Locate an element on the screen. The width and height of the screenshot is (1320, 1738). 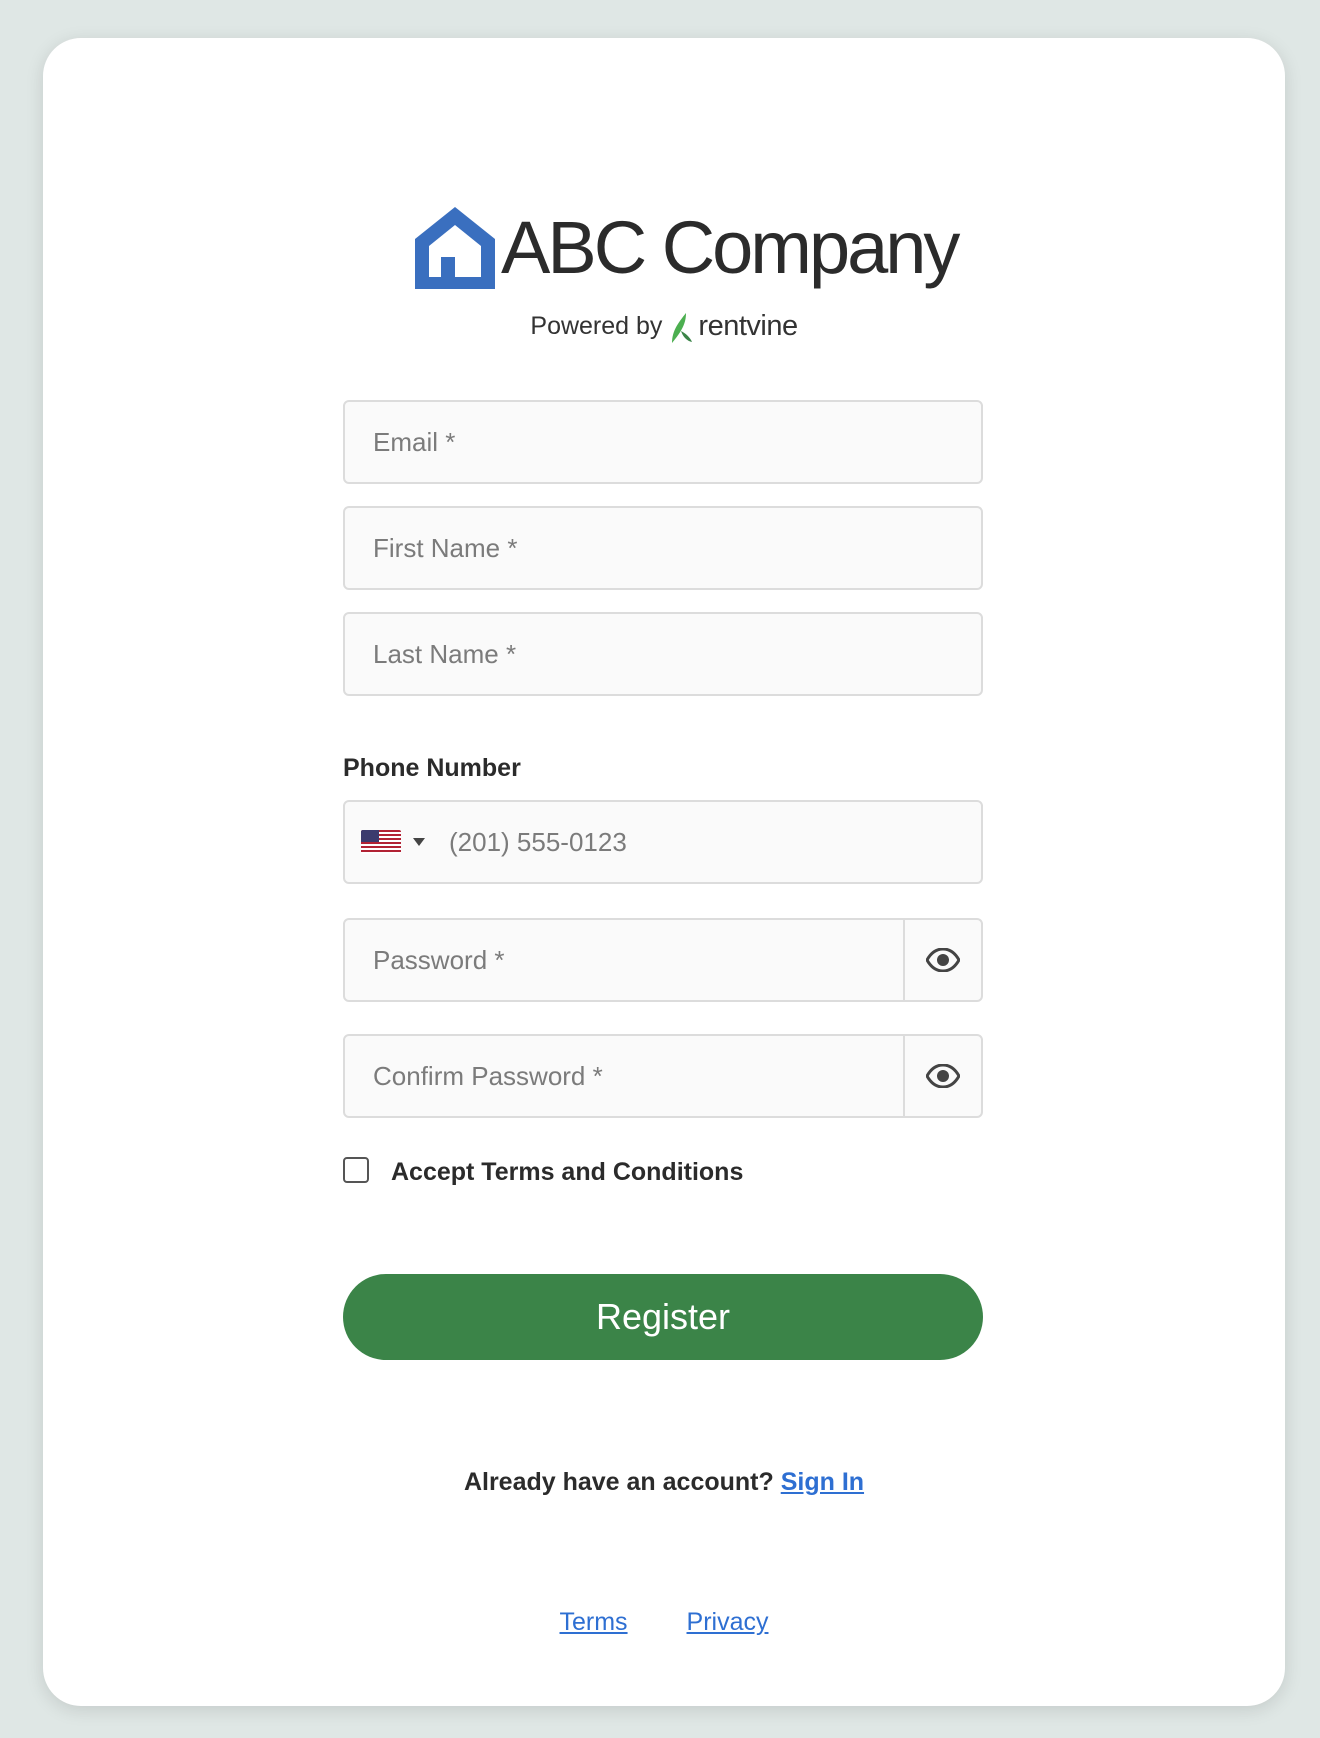
last-name-input is located at coordinates (663, 654).